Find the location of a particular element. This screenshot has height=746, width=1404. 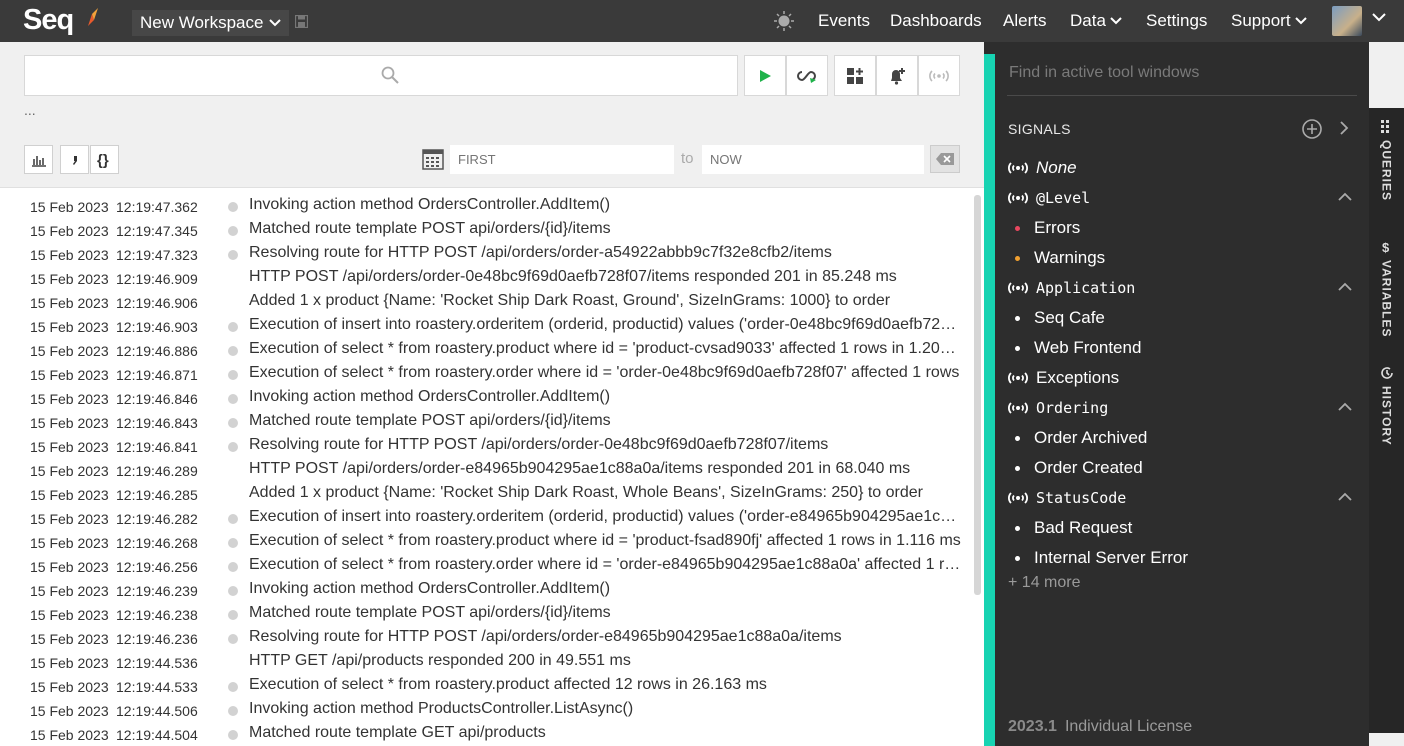

add-chart-icon is located at coordinates (855, 75).